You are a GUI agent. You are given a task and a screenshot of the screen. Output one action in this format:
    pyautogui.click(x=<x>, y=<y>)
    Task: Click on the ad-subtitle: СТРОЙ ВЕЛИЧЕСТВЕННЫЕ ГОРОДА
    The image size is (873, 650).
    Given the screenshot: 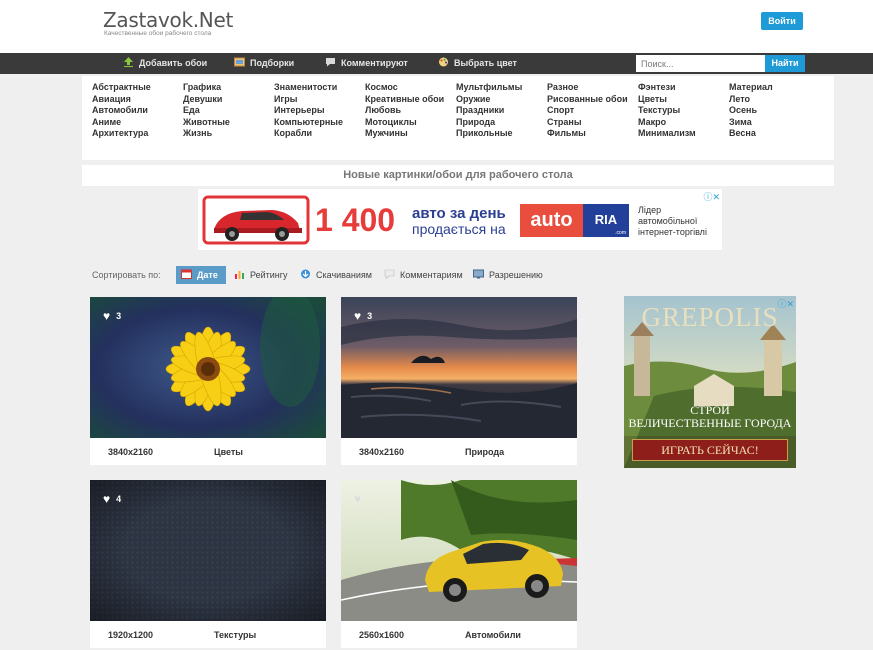 What is the action you would take?
    pyautogui.click(x=710, y=417)
    